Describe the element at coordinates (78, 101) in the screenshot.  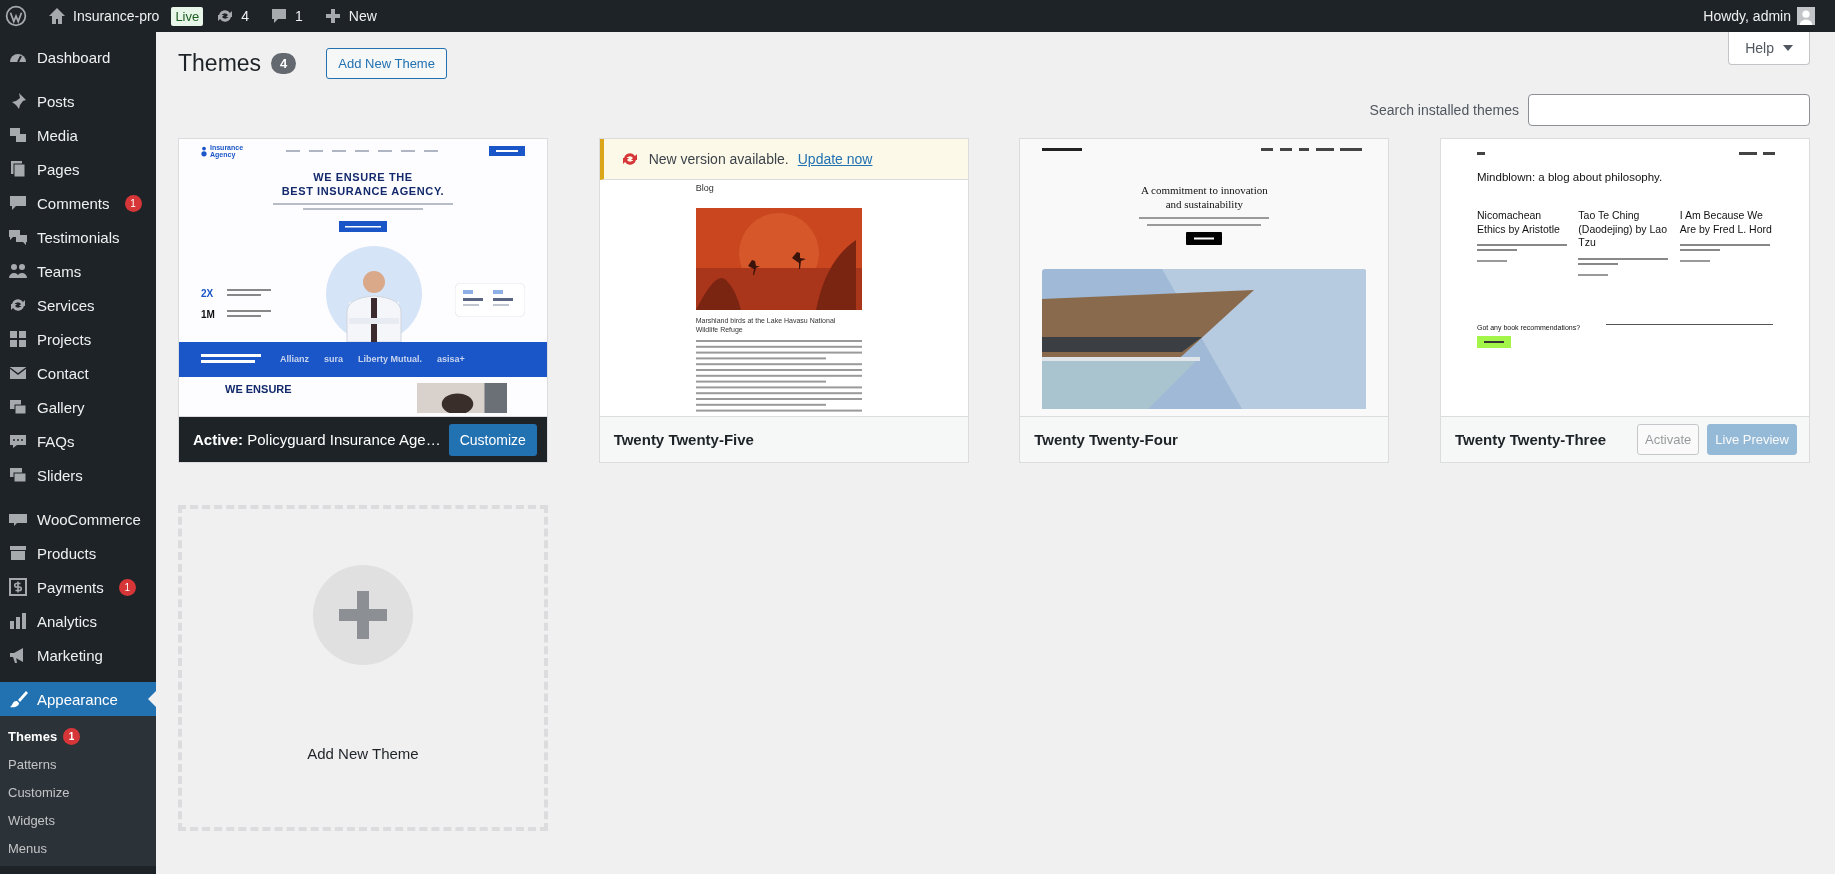
I see `menu-item: Posts` at that location.